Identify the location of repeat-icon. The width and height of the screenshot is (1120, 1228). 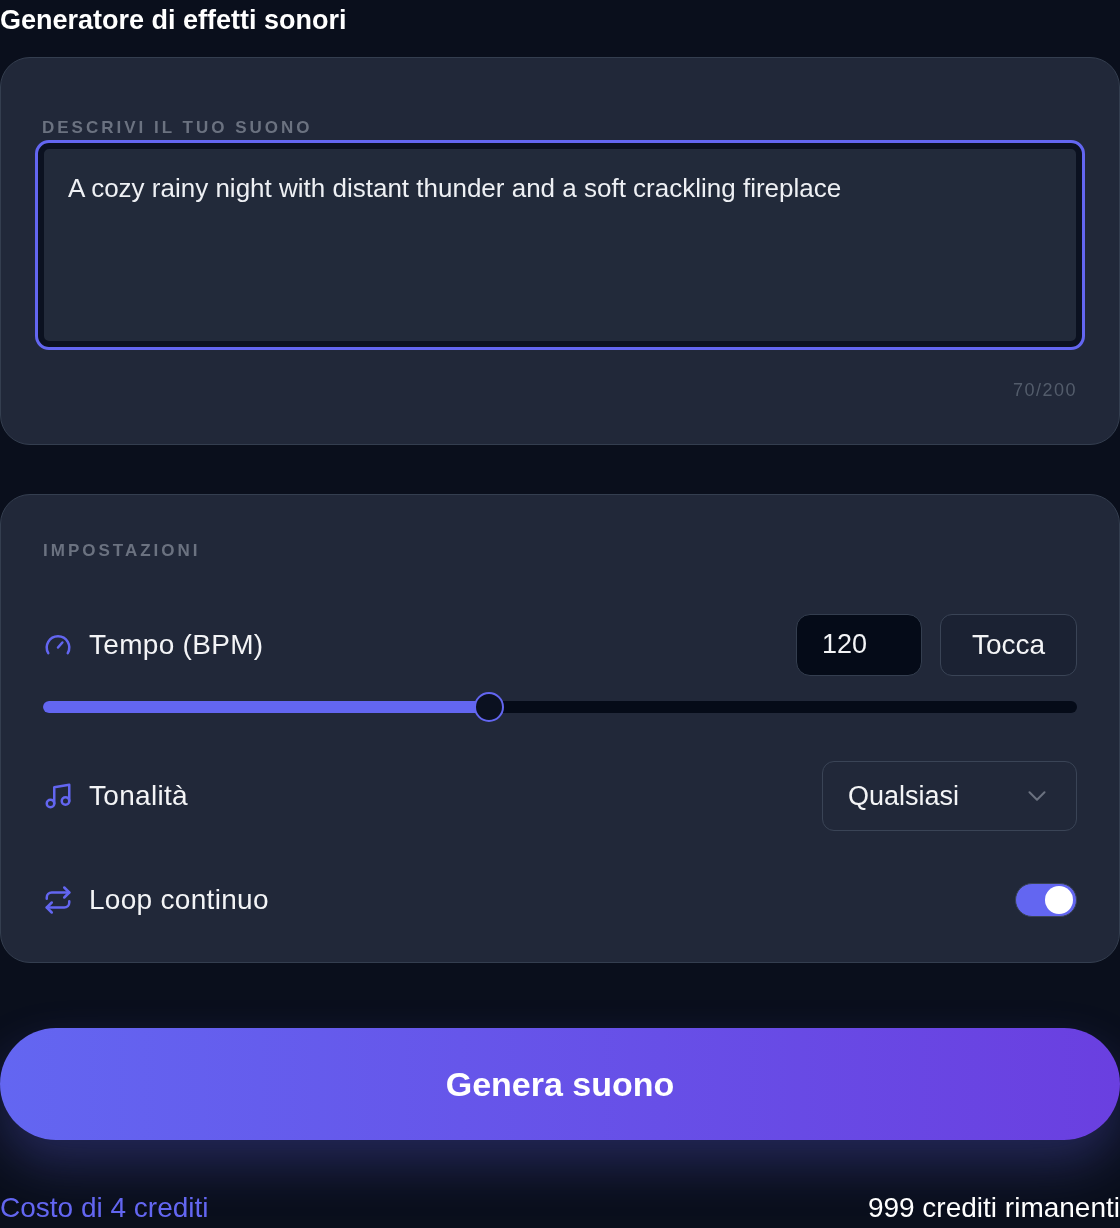
(58, 900).